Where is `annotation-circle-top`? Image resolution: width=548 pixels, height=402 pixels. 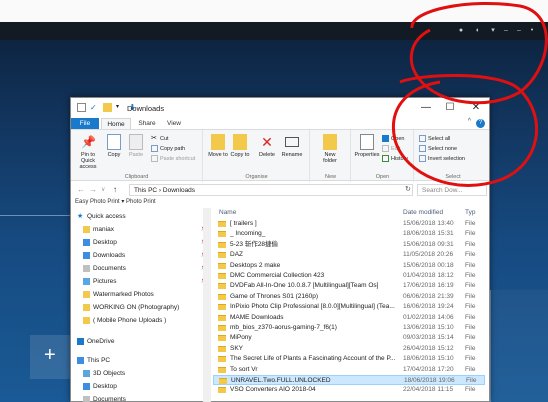
annotation-circle-top is located at coordinates (478, 53).